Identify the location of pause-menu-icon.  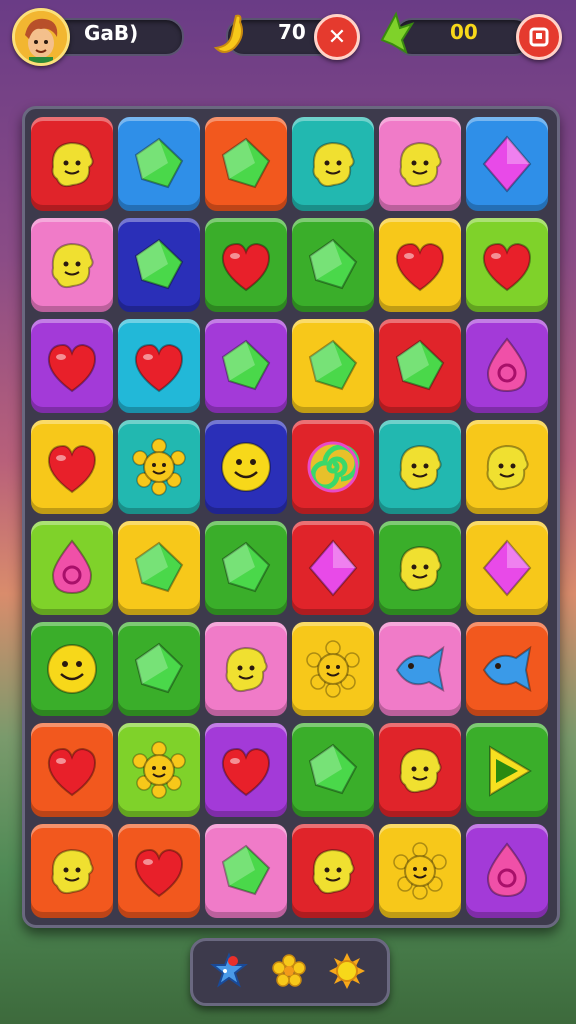
(539, 37).